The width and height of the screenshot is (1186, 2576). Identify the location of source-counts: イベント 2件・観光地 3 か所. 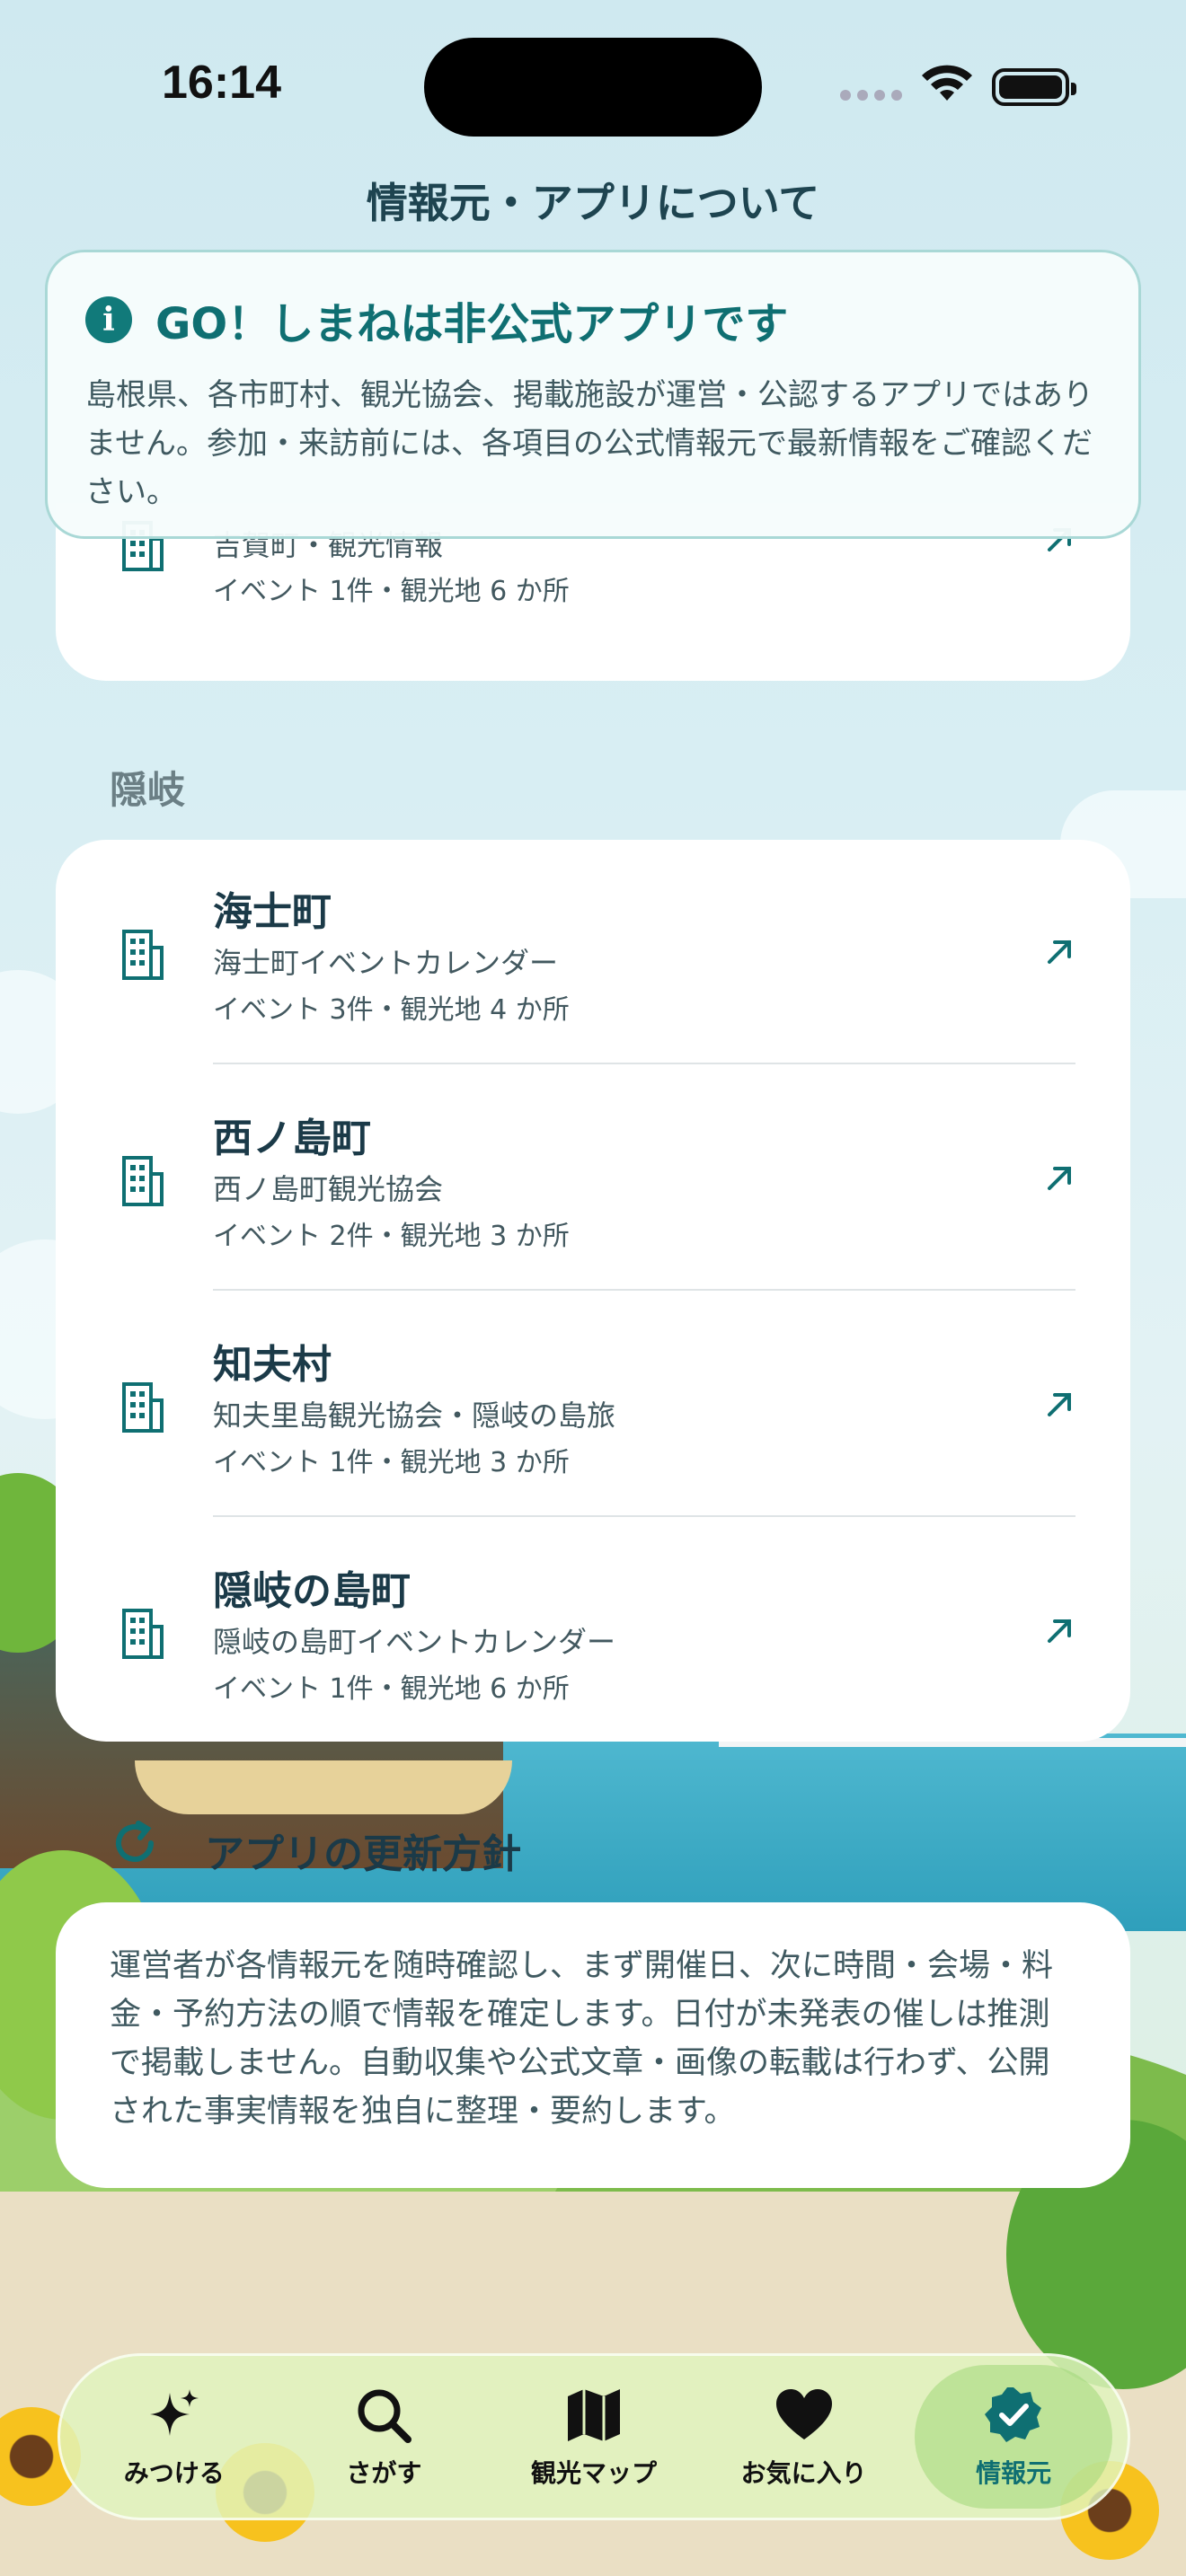
(391, 1236).